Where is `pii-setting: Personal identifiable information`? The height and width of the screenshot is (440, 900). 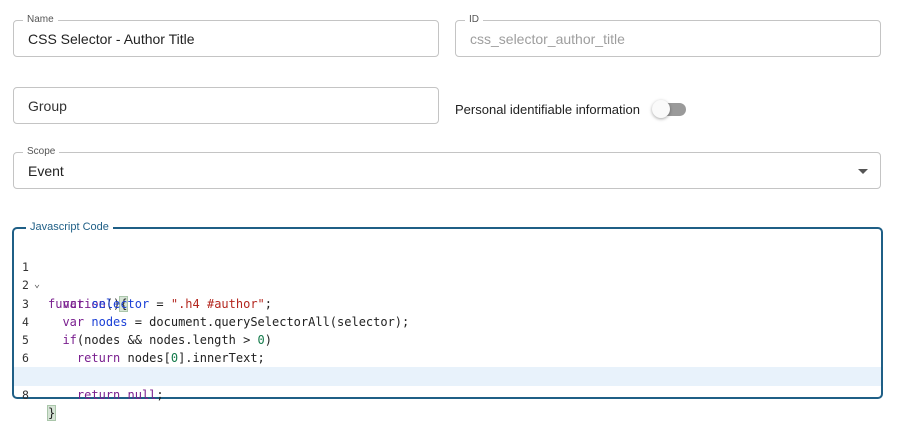 pii-setting: Personal identifiable information is located at coordinates (571, 109).